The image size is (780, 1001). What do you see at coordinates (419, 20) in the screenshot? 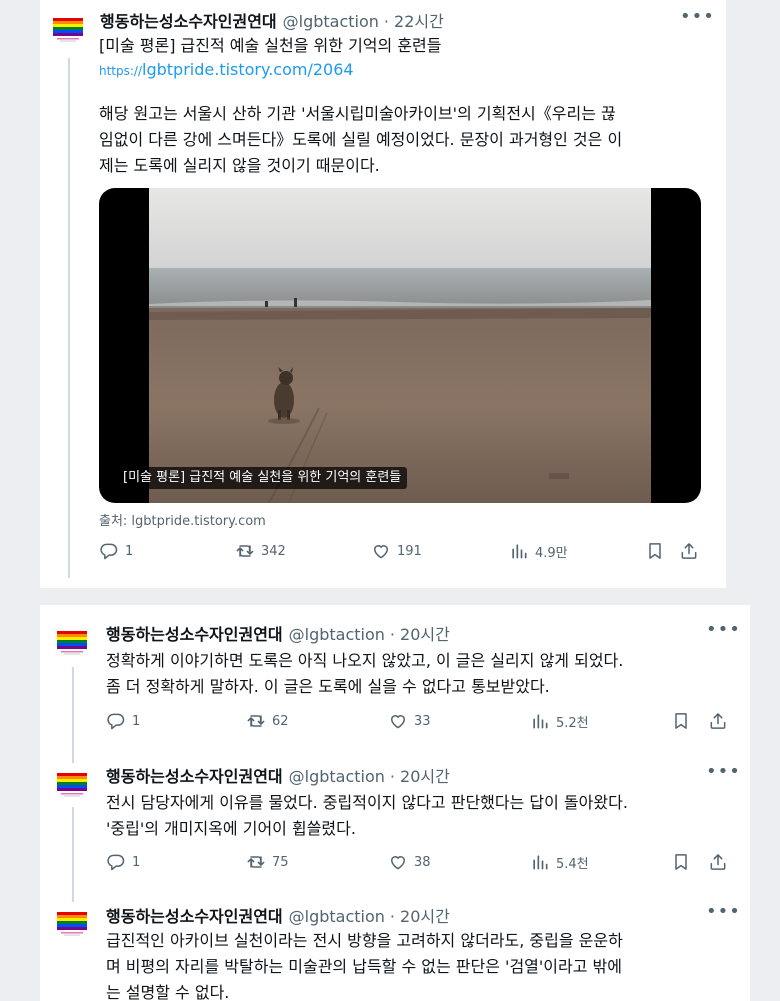
I see `timestamp: 22시간` at bounding box center [419, 20].